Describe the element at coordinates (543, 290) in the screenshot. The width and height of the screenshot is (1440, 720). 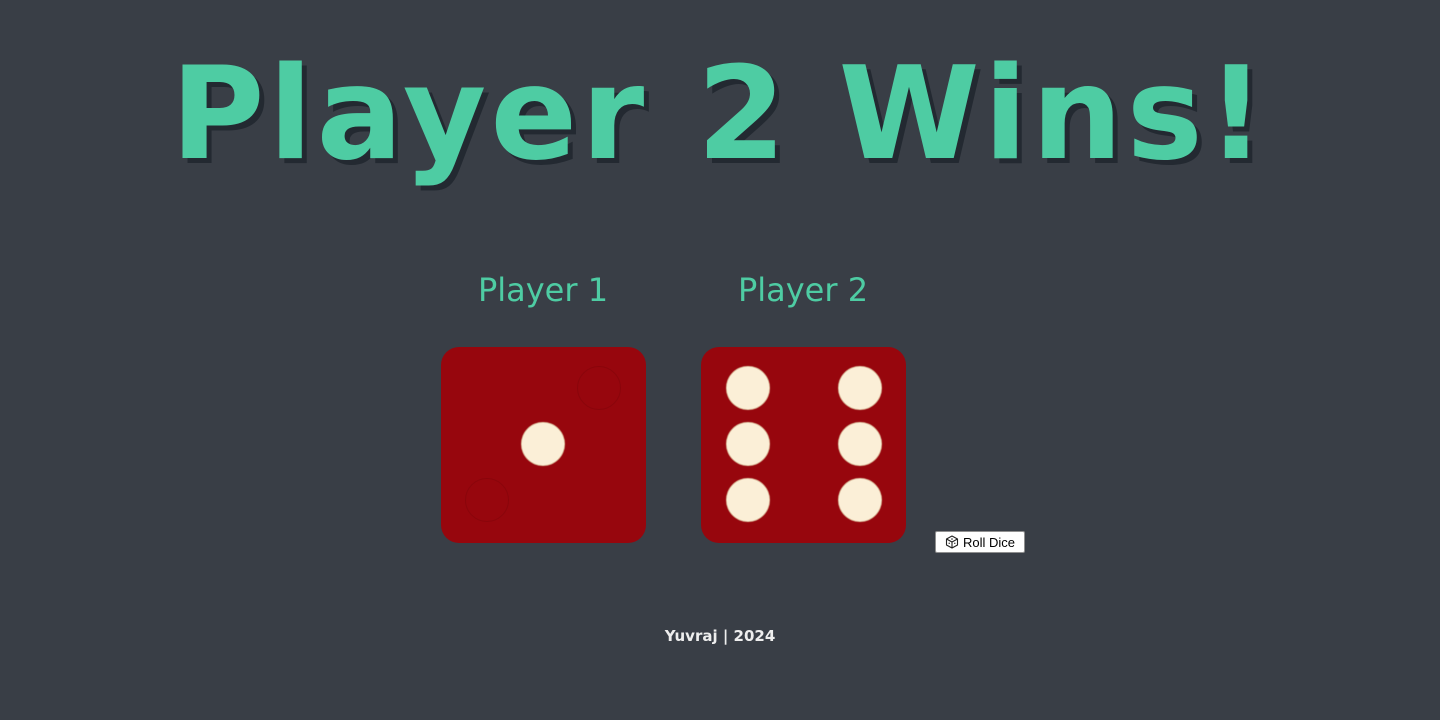
I see `player-1-name: Player 1` at that location.